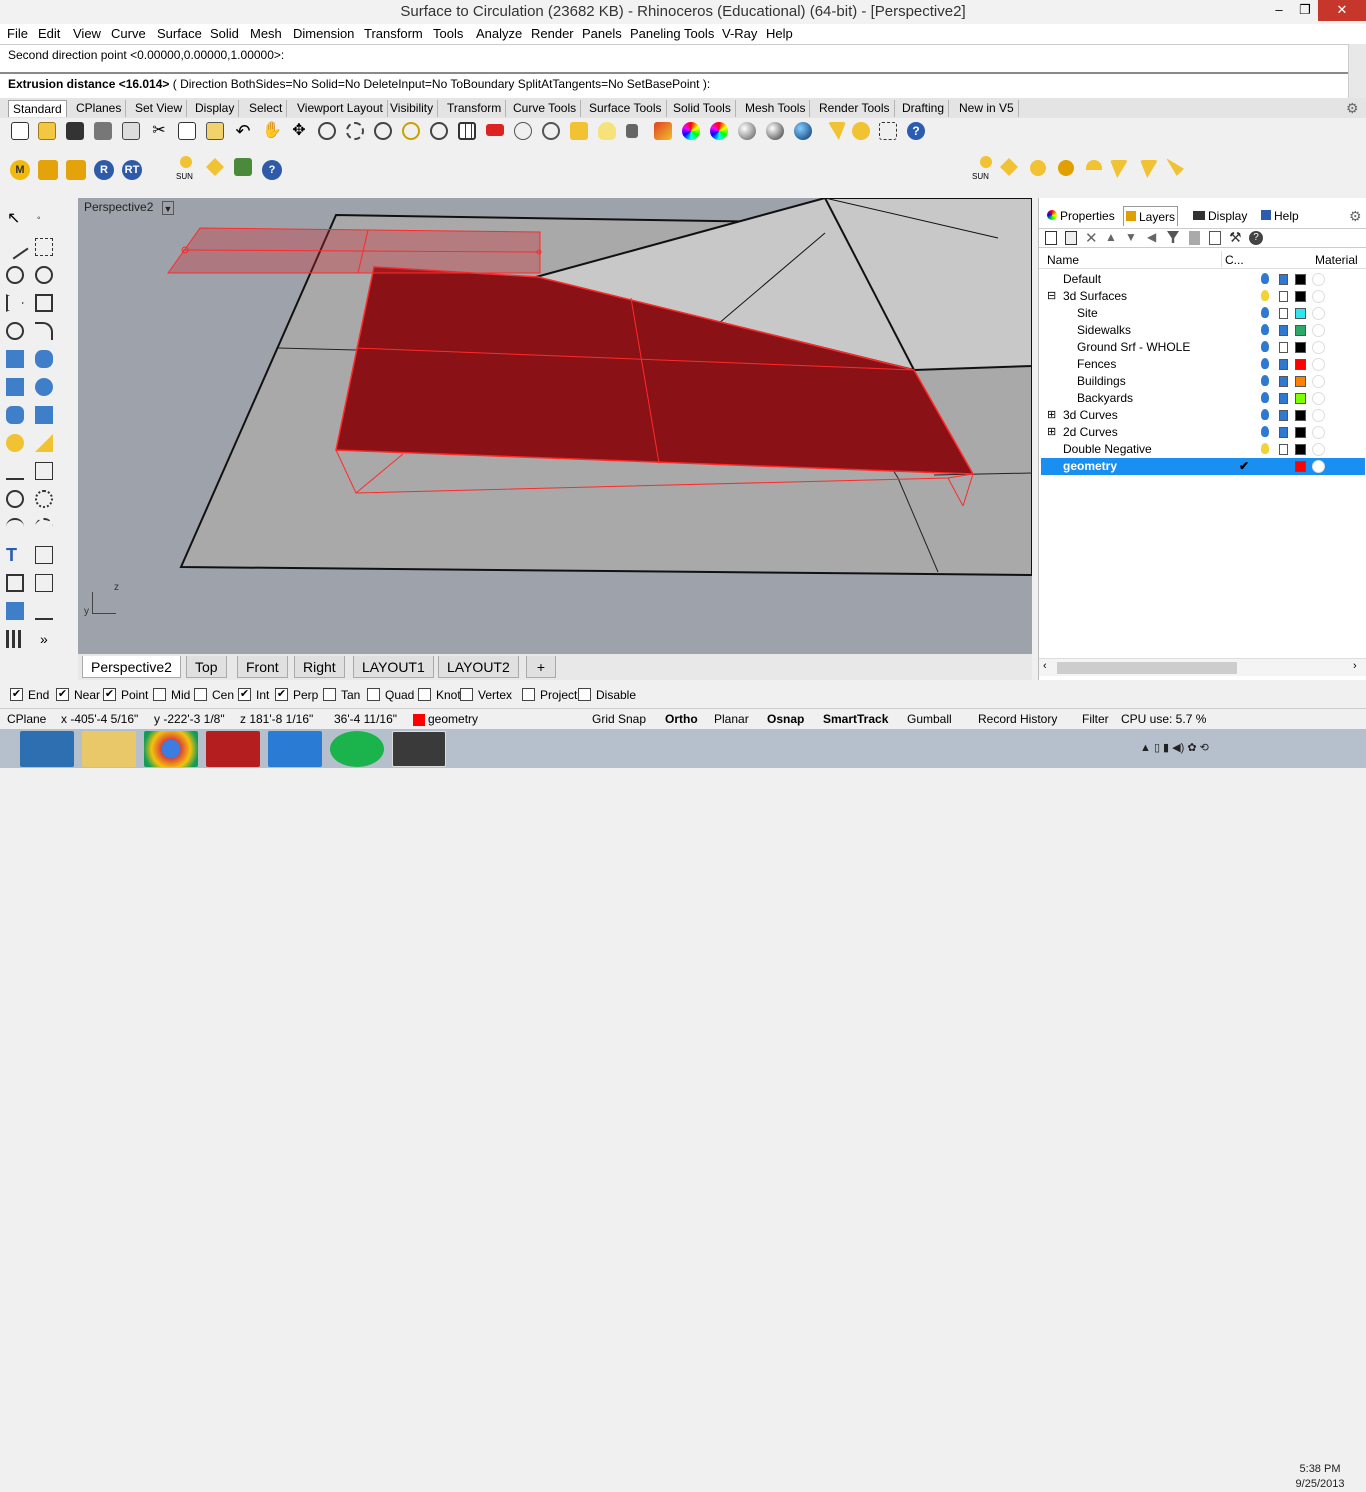  Describe the element at coordinates (1091, 238) in the screenshot. I see `delete-layer-icon: ✕` at that location.